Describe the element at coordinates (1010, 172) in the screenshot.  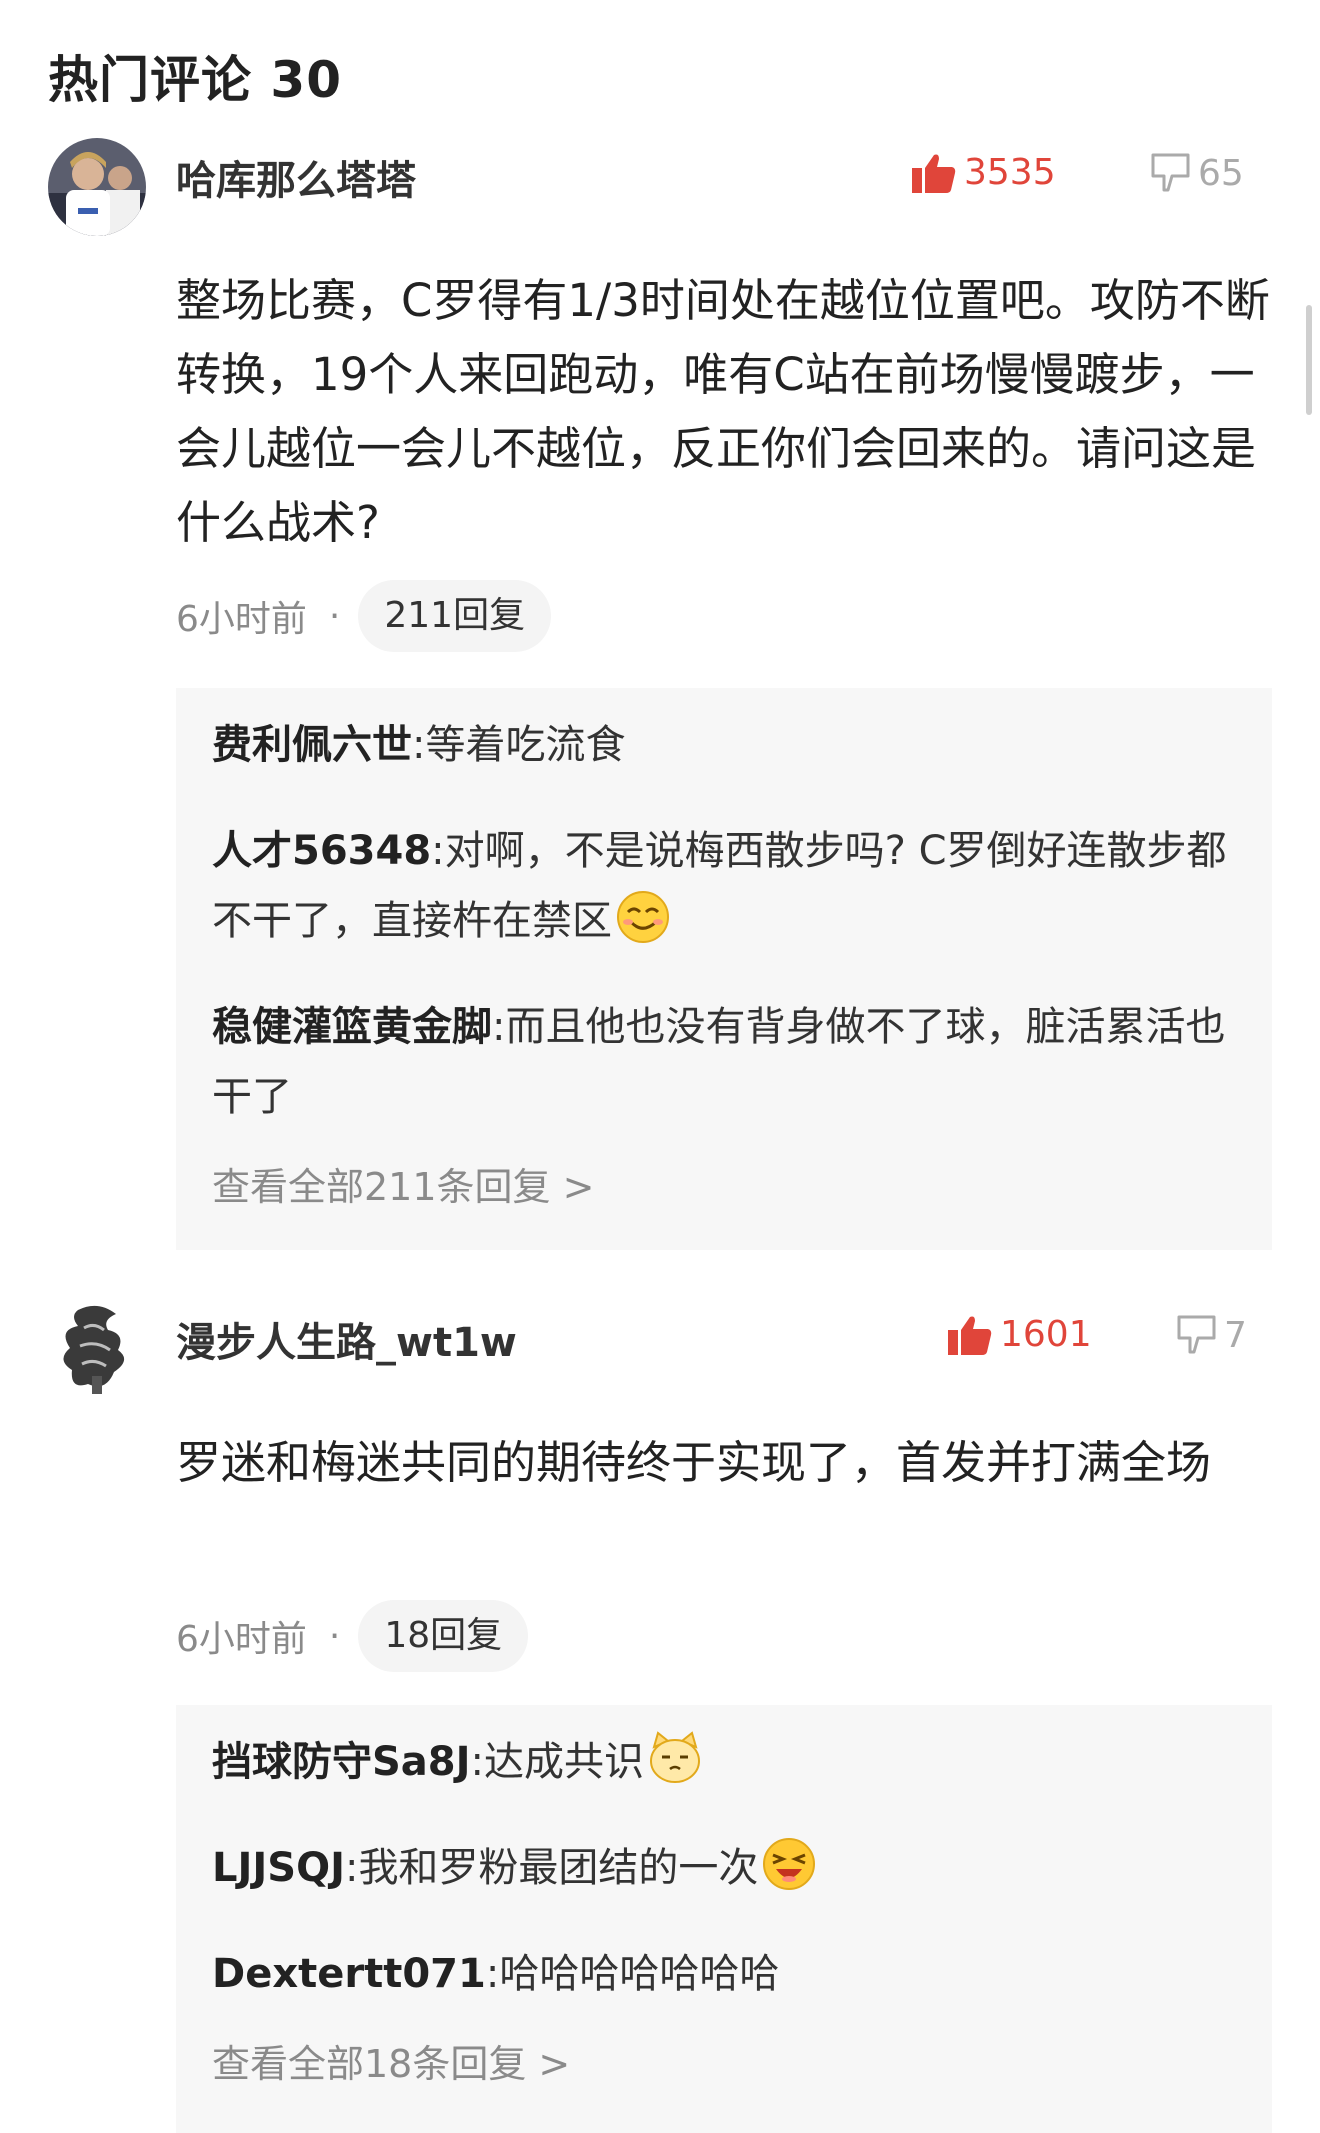
I see `like-count: 3535` at that location.